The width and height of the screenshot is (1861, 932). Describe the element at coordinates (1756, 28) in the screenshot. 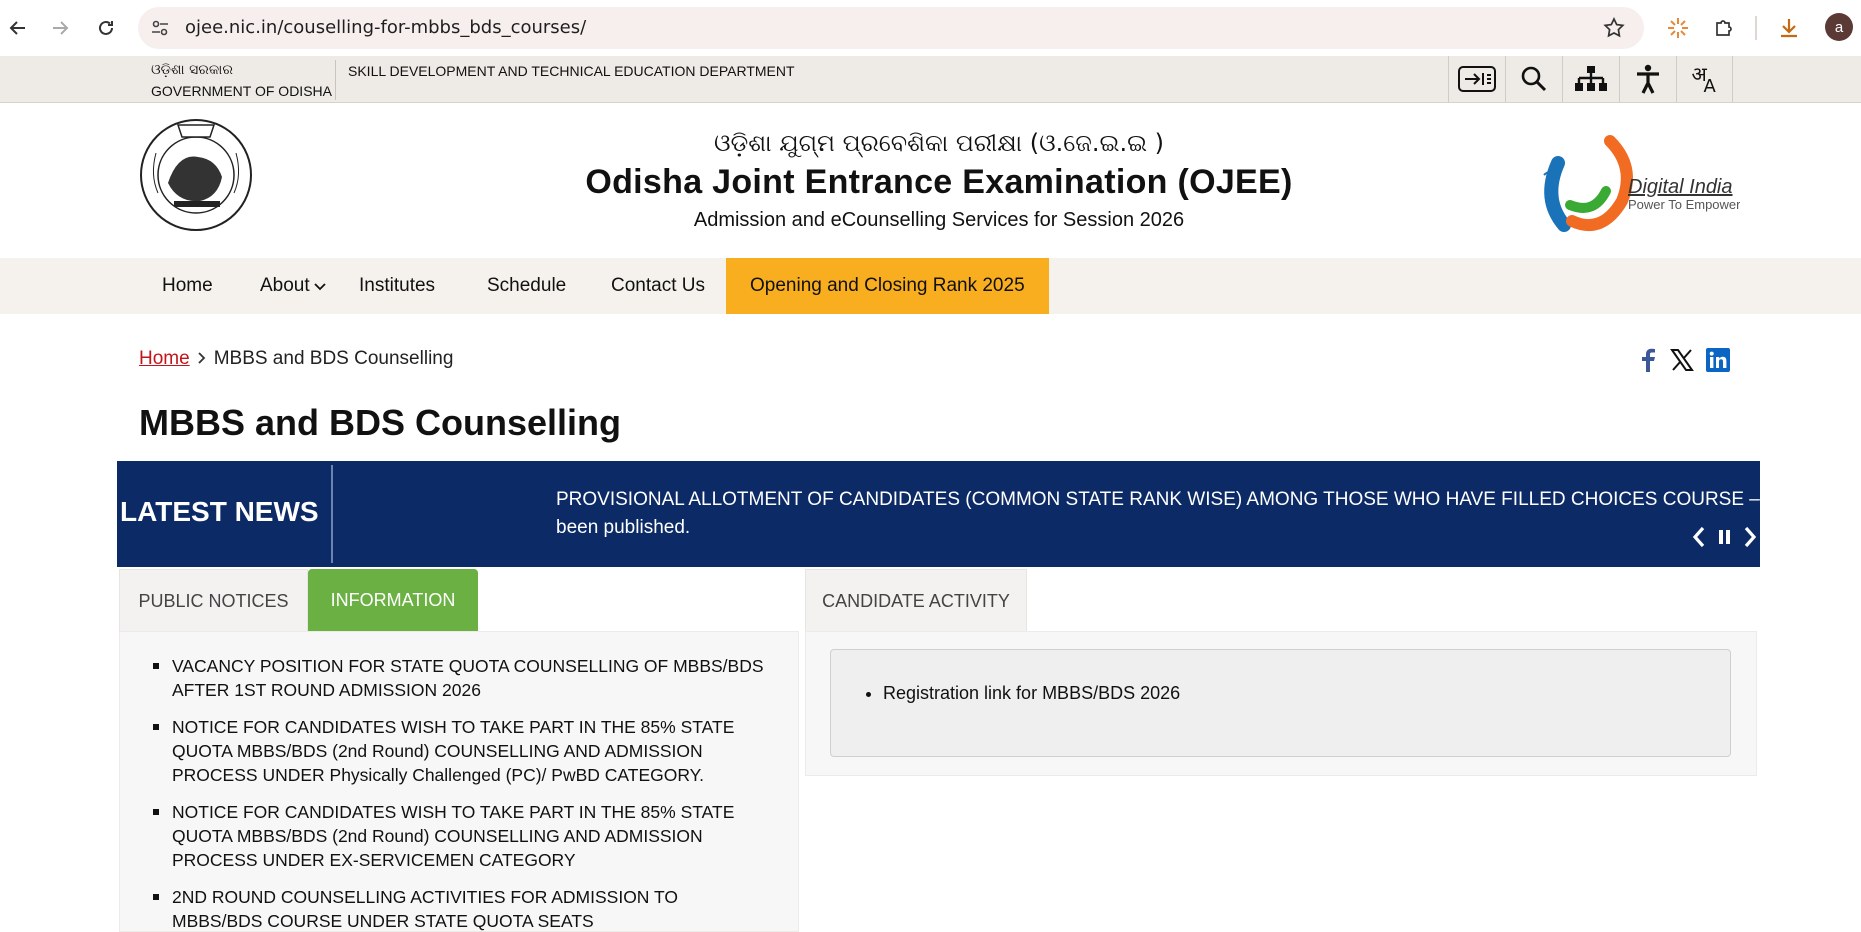

I see `toolbar-separator` at that location.